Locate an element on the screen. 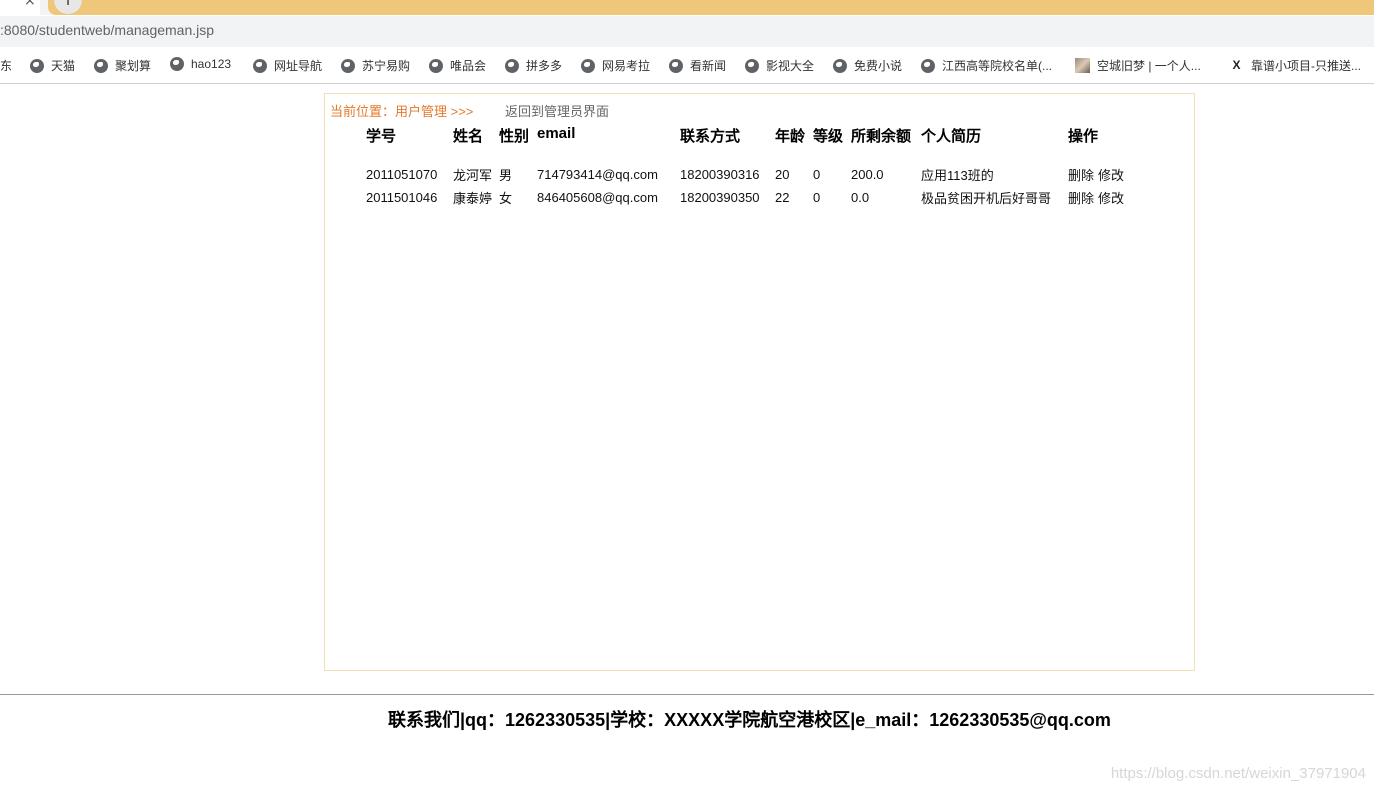  header-level: 等级 is located at coordinates (828, 136).